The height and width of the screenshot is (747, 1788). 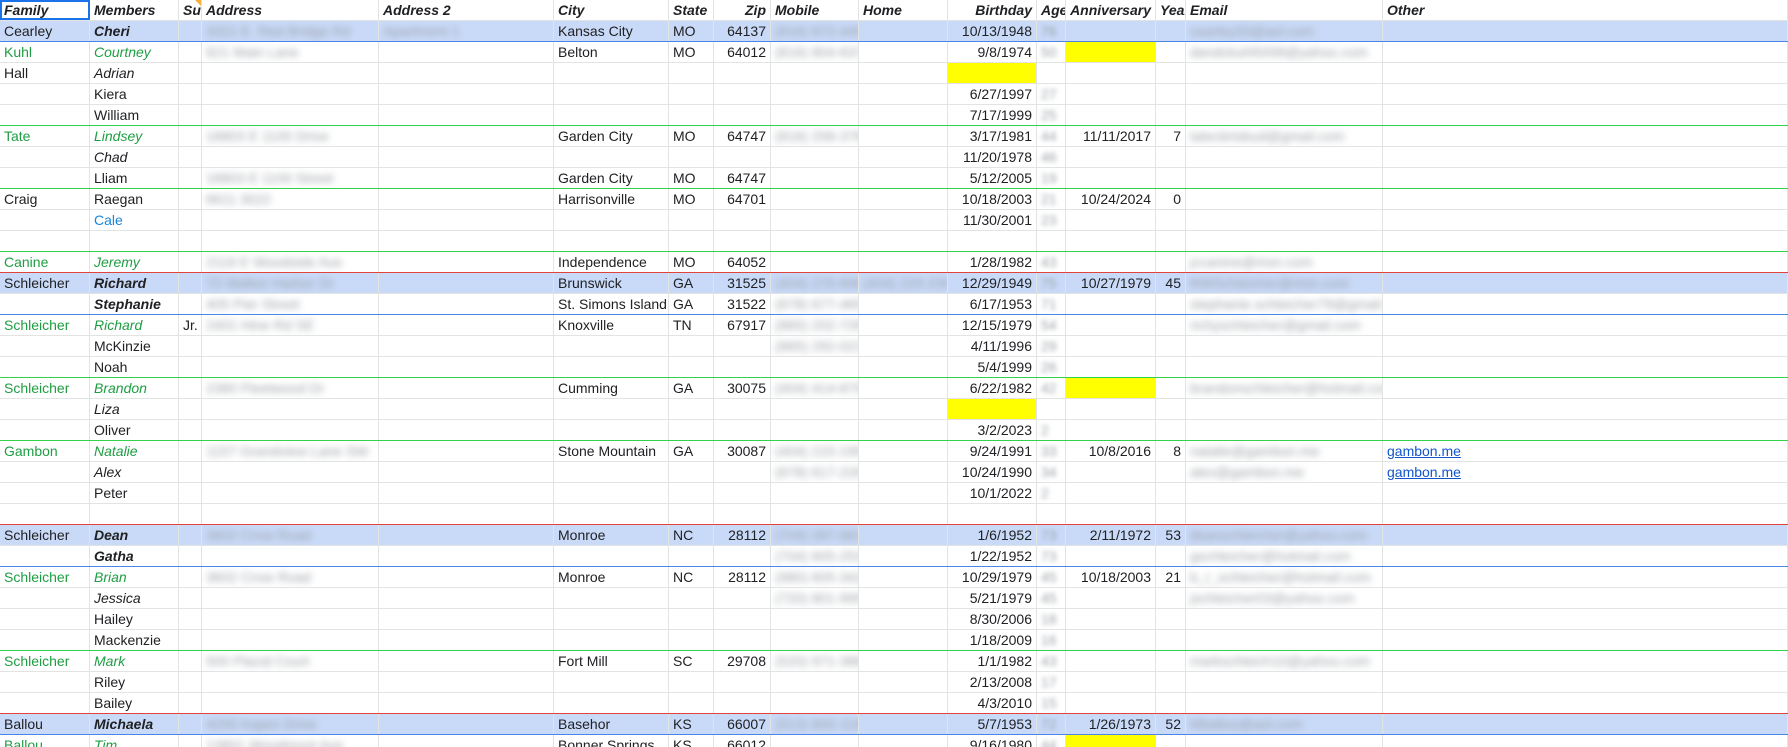 What do you see at coordinates (134, 178) in the screenshot?
I see `cell-members: Lliam` at bounding box center [134, 178].